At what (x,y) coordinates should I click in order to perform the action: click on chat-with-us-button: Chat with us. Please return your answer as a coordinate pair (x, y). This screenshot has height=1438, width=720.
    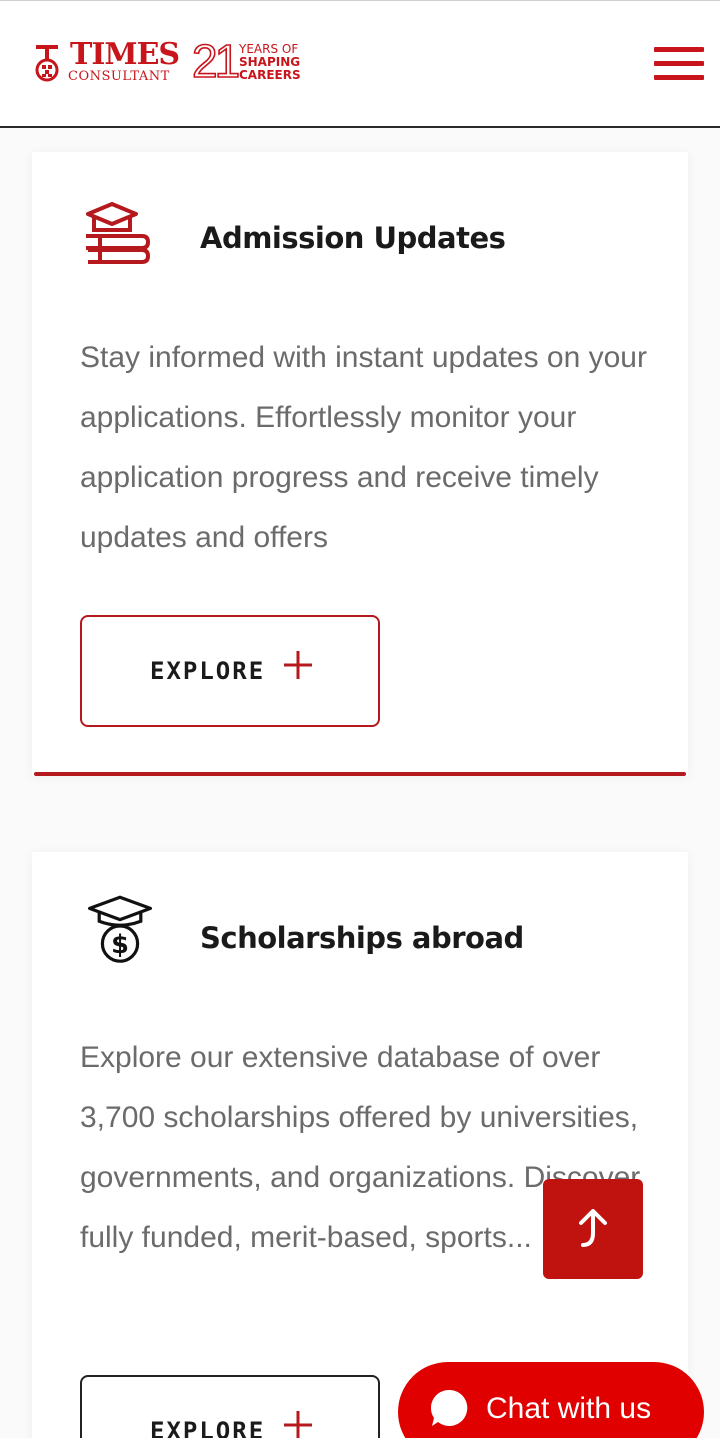
    Looking at the image, I should click on (551, 1400).